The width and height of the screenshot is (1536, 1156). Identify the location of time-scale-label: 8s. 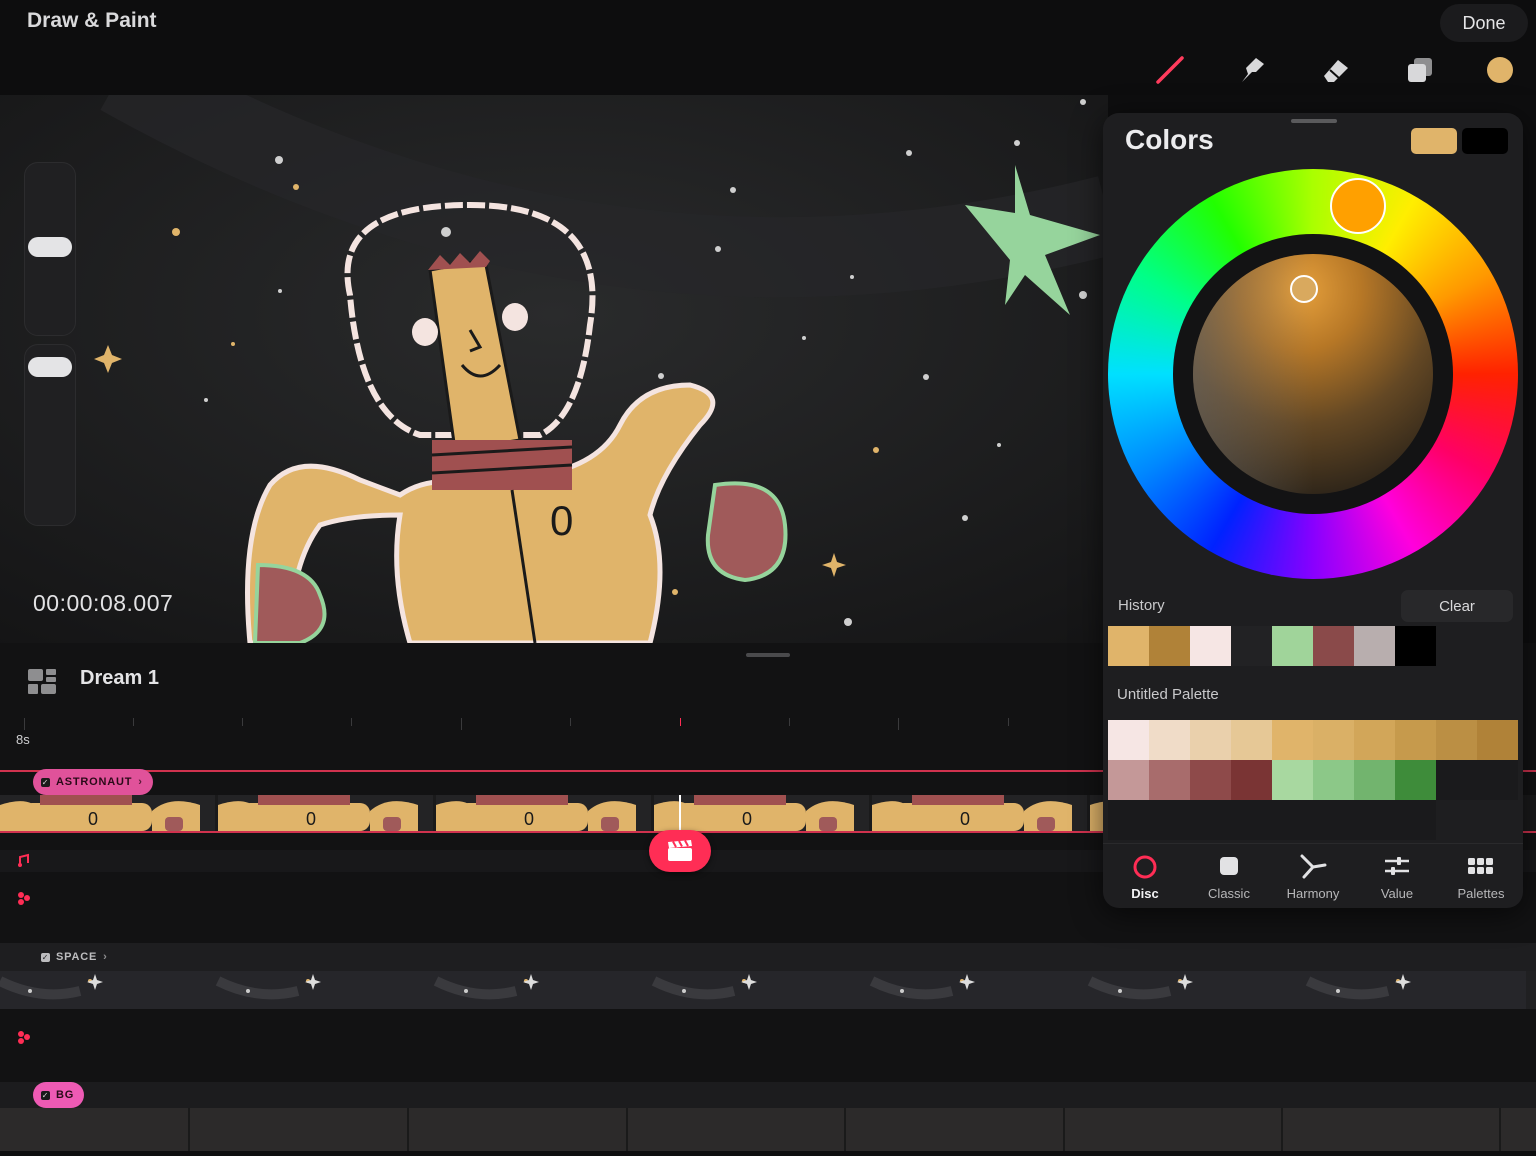
(23, 739).